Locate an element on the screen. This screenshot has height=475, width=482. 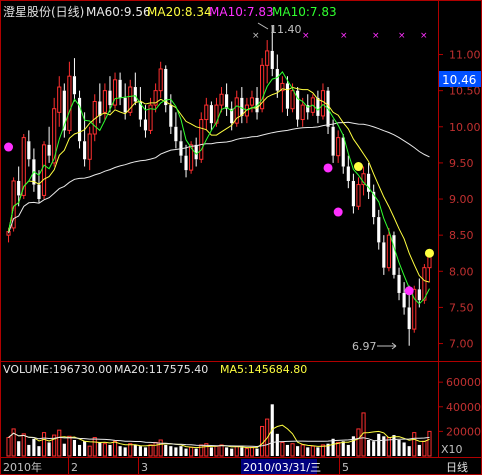
ma20-label: MA20:8.34 is located at coordinates (179, 12).